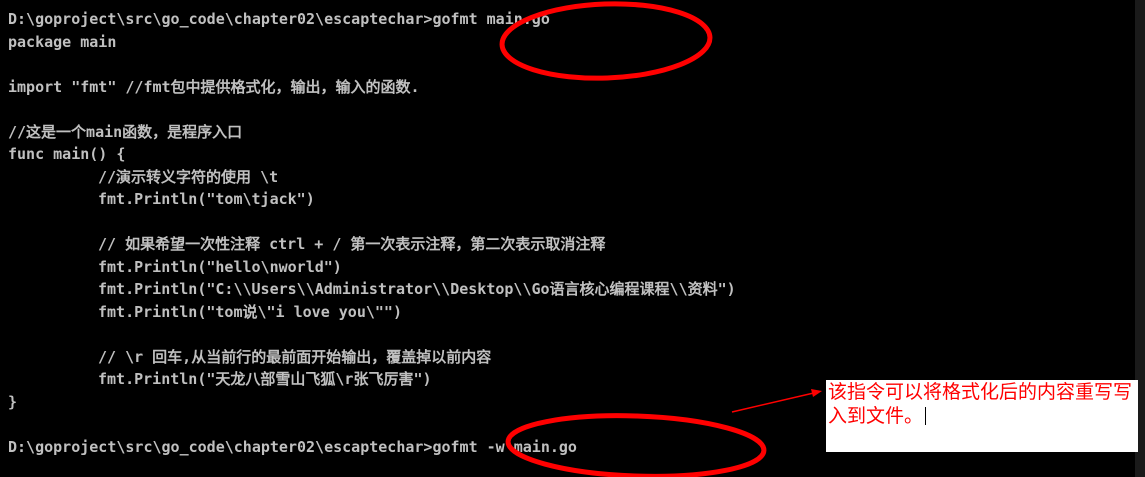 Image resolution: width=1145 pixels, height=477 pixels. What do you see at coordinates (295, 356) in the screenshot?
I see `code-line: // \r 回车,从当前行的最前面开始输出，覆盖掉以前内容` at bounding box center [295, 356].